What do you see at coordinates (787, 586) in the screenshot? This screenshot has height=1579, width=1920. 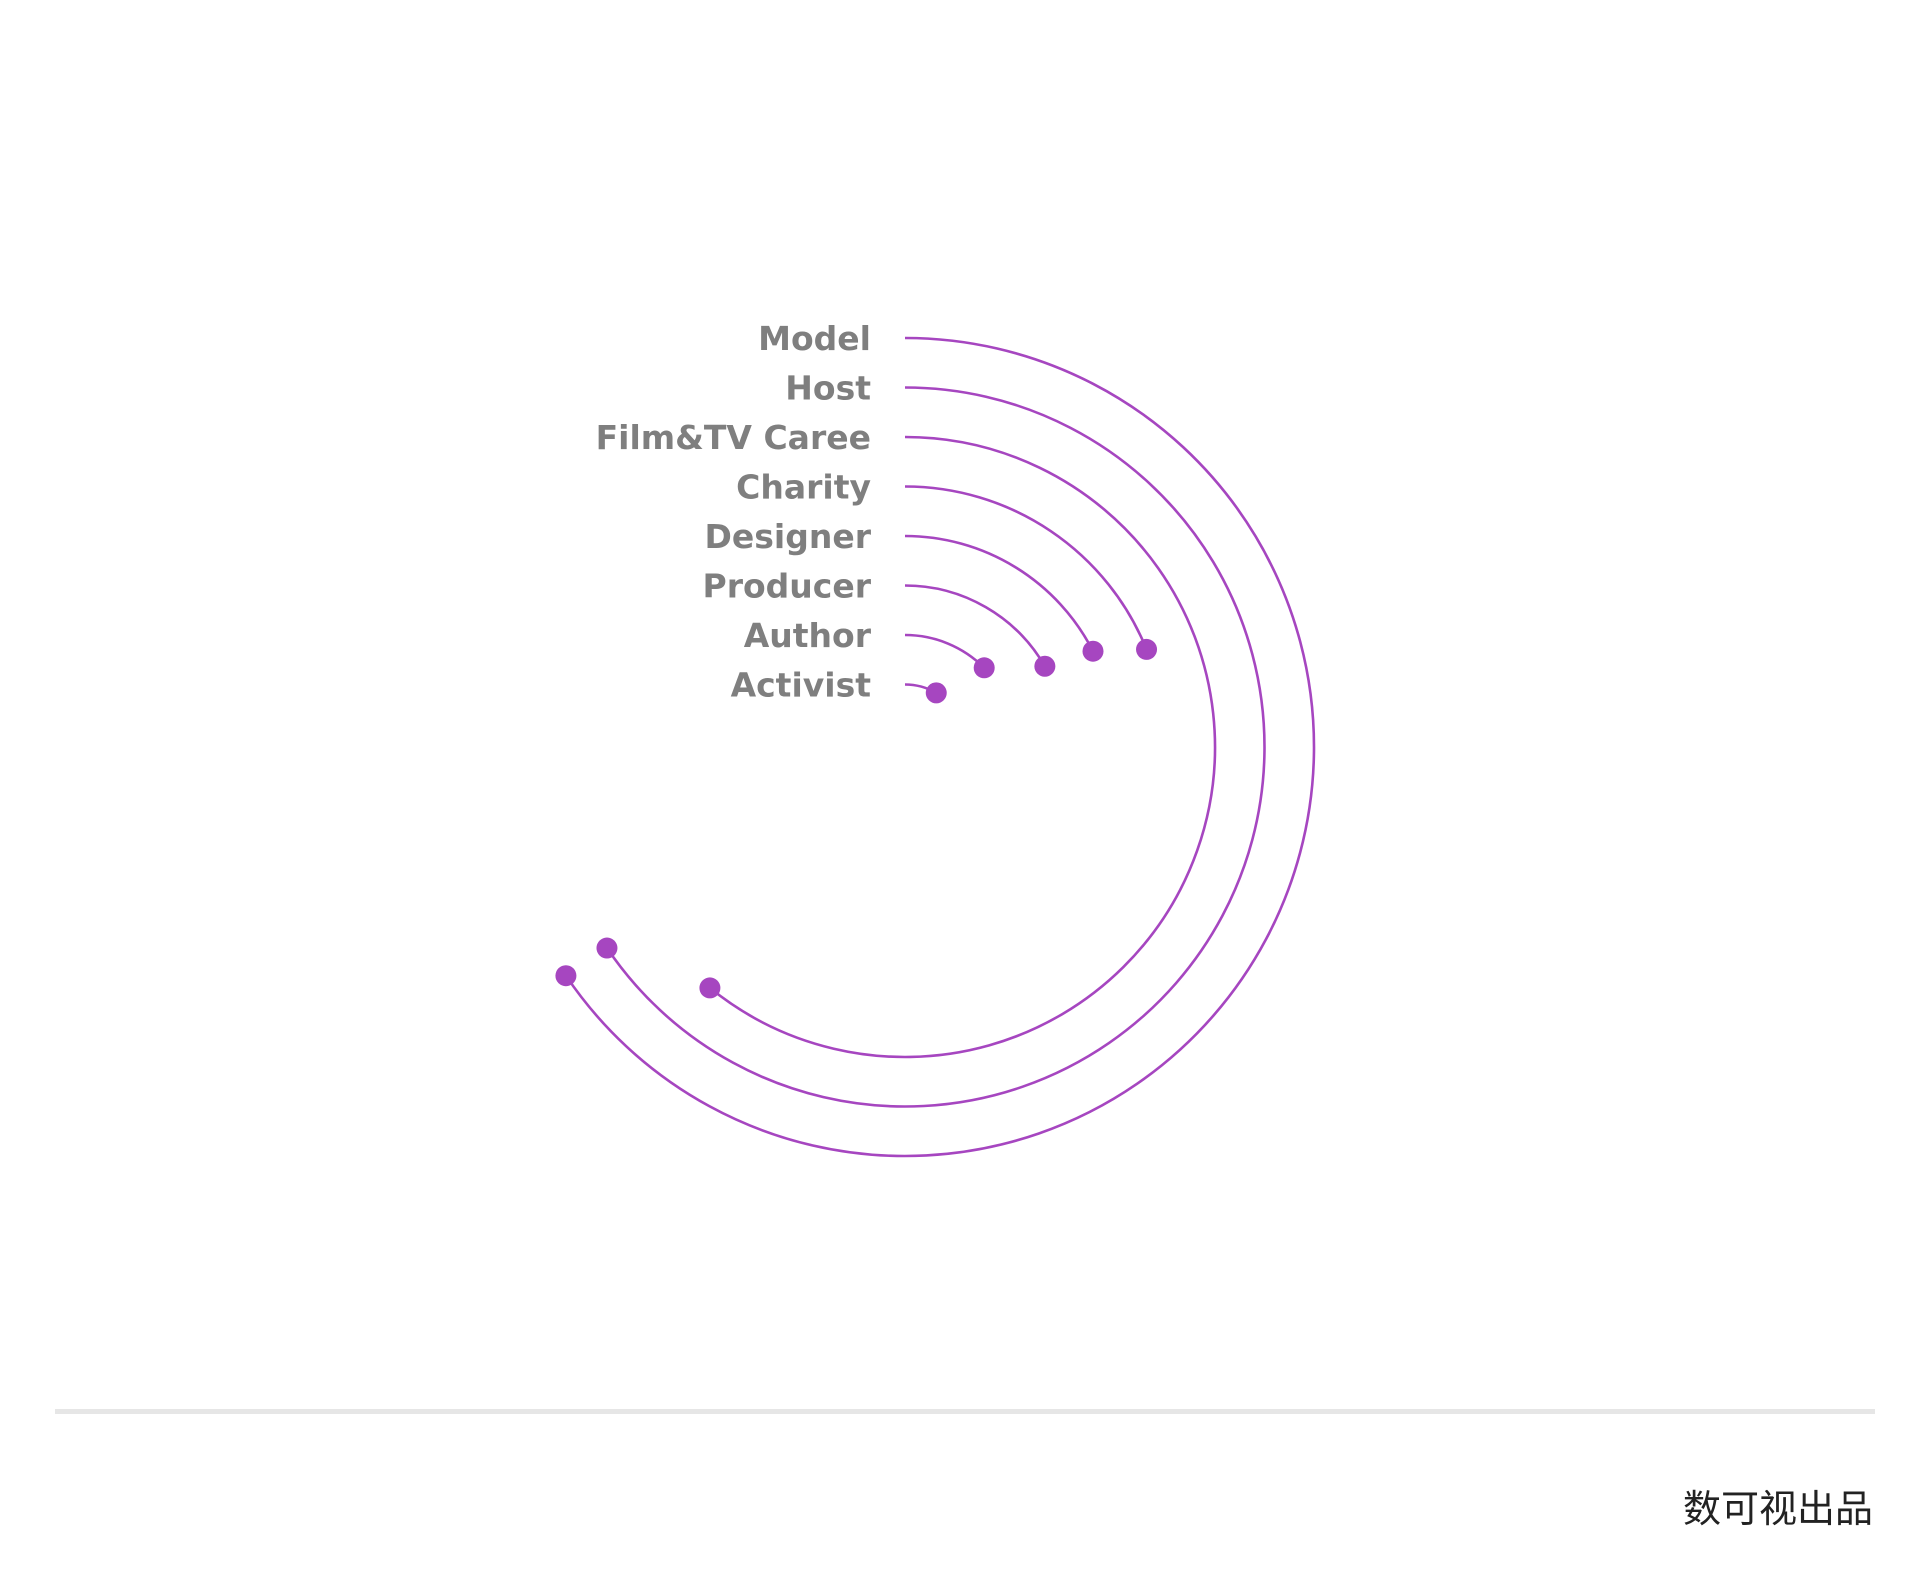 I see `category-label-producer: Producer` at bounding box center [787, 586].